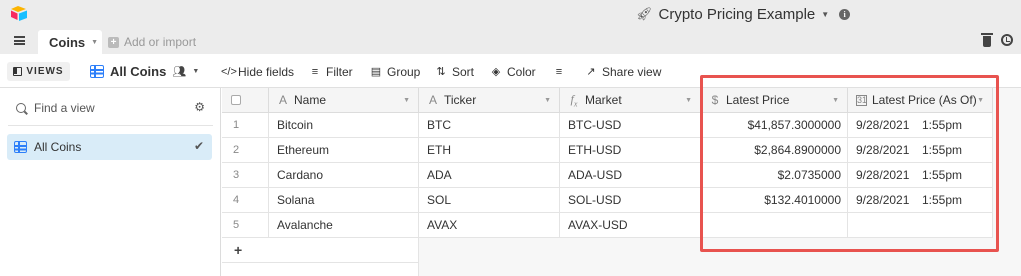 This screenshot has height=276, width=1021. Describe the element at coordinates (245, 125) in the screenshot. I see `row-number: 1` at that location.